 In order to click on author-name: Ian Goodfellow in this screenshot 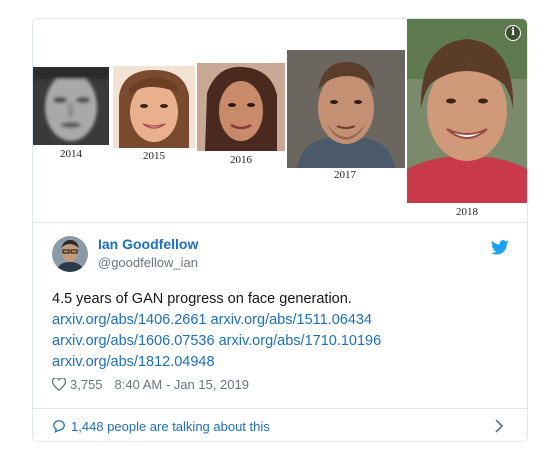, I will do `click(148, 244)`.